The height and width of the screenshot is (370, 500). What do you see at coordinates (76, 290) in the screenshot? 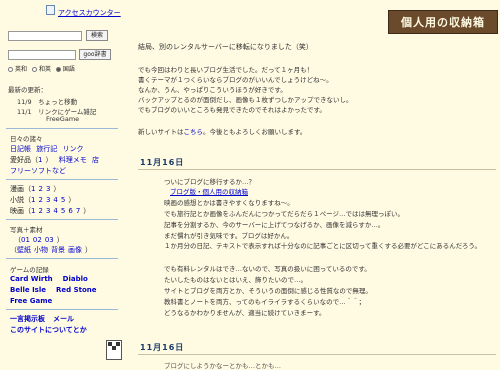
I see `red-stone-link: Red Stone` at bounding box center [76, 290].